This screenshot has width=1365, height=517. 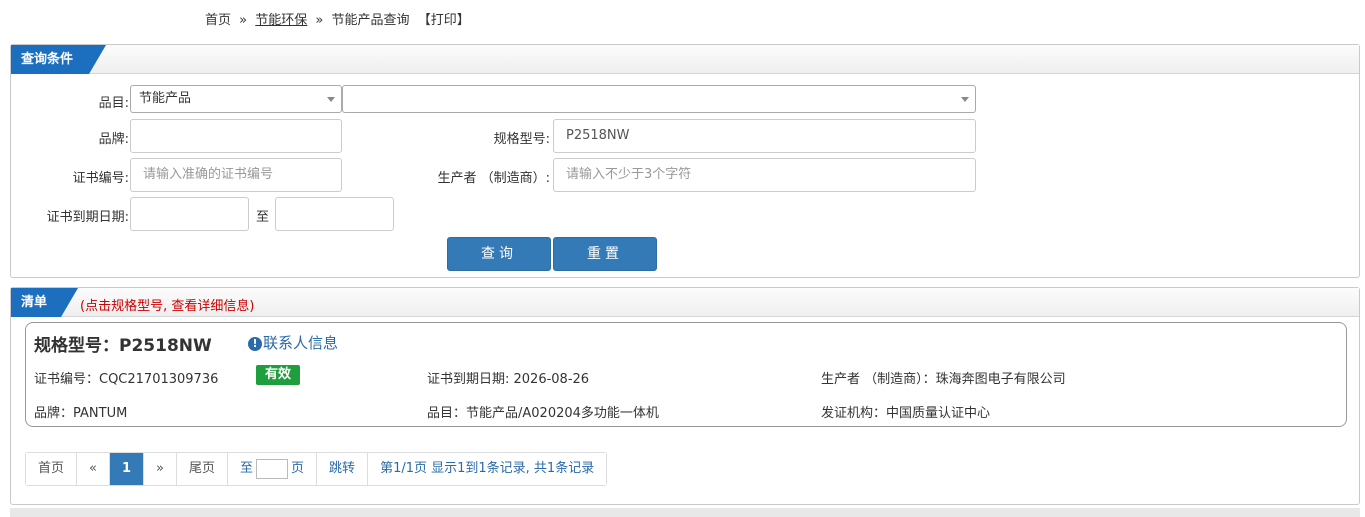 What do you see at coordinates (493, 178) in the screenshot?
I see `producer-label: 生产者 （制造商）:` at bounding box center [493, 178].